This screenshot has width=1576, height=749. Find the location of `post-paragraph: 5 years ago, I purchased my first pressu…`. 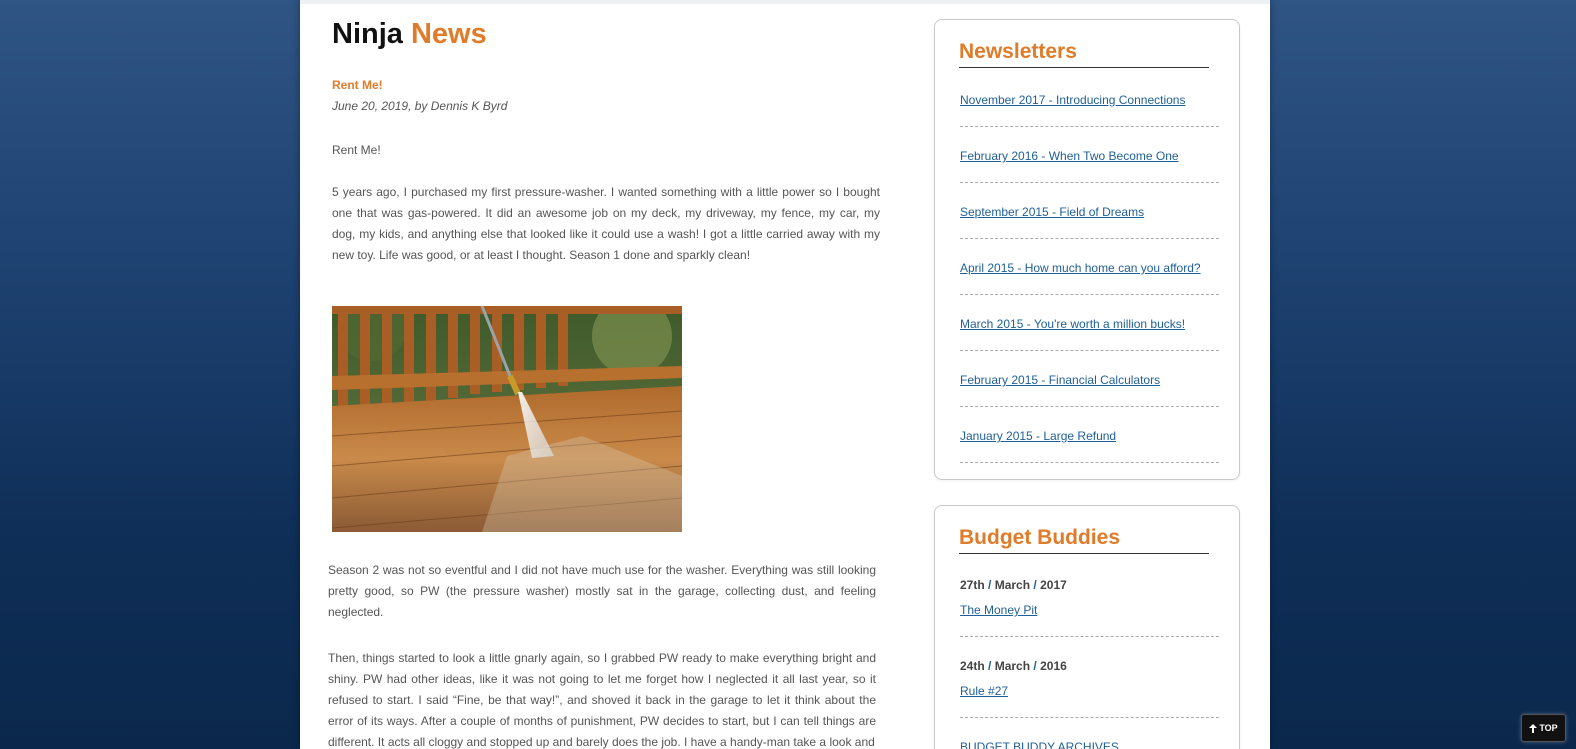

post-paragraph: 5 years ago, I purchased my first pressu… is located at coordinates (606, 223).